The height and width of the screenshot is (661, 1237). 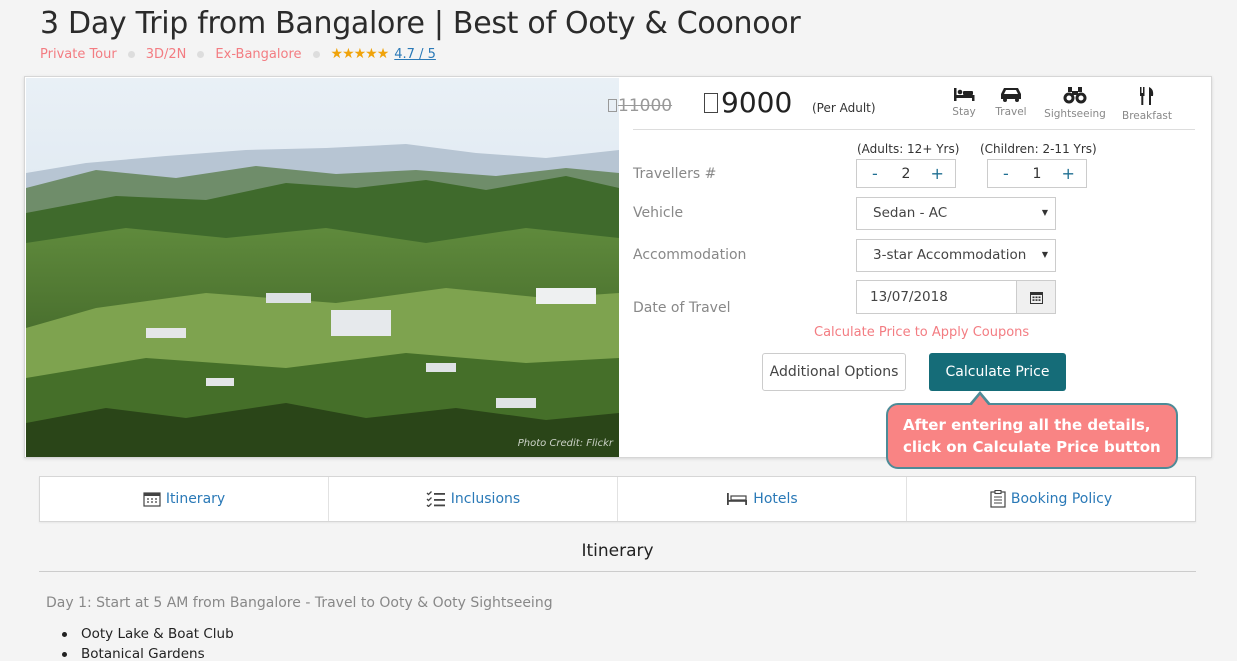 I want to click on tag-private-tour: Private Tour, so click(x=78, y=54).